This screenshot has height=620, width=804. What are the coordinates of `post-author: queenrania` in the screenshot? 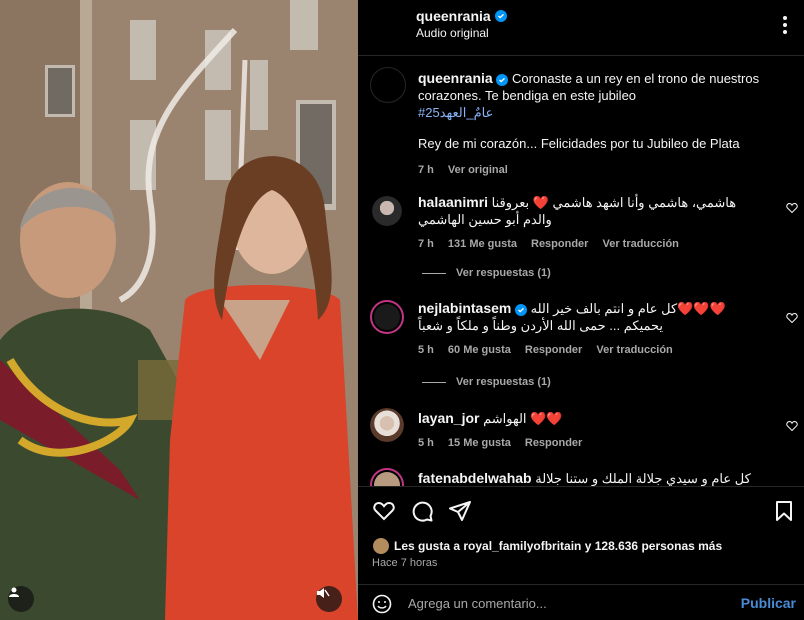 It's located at (461, 16).